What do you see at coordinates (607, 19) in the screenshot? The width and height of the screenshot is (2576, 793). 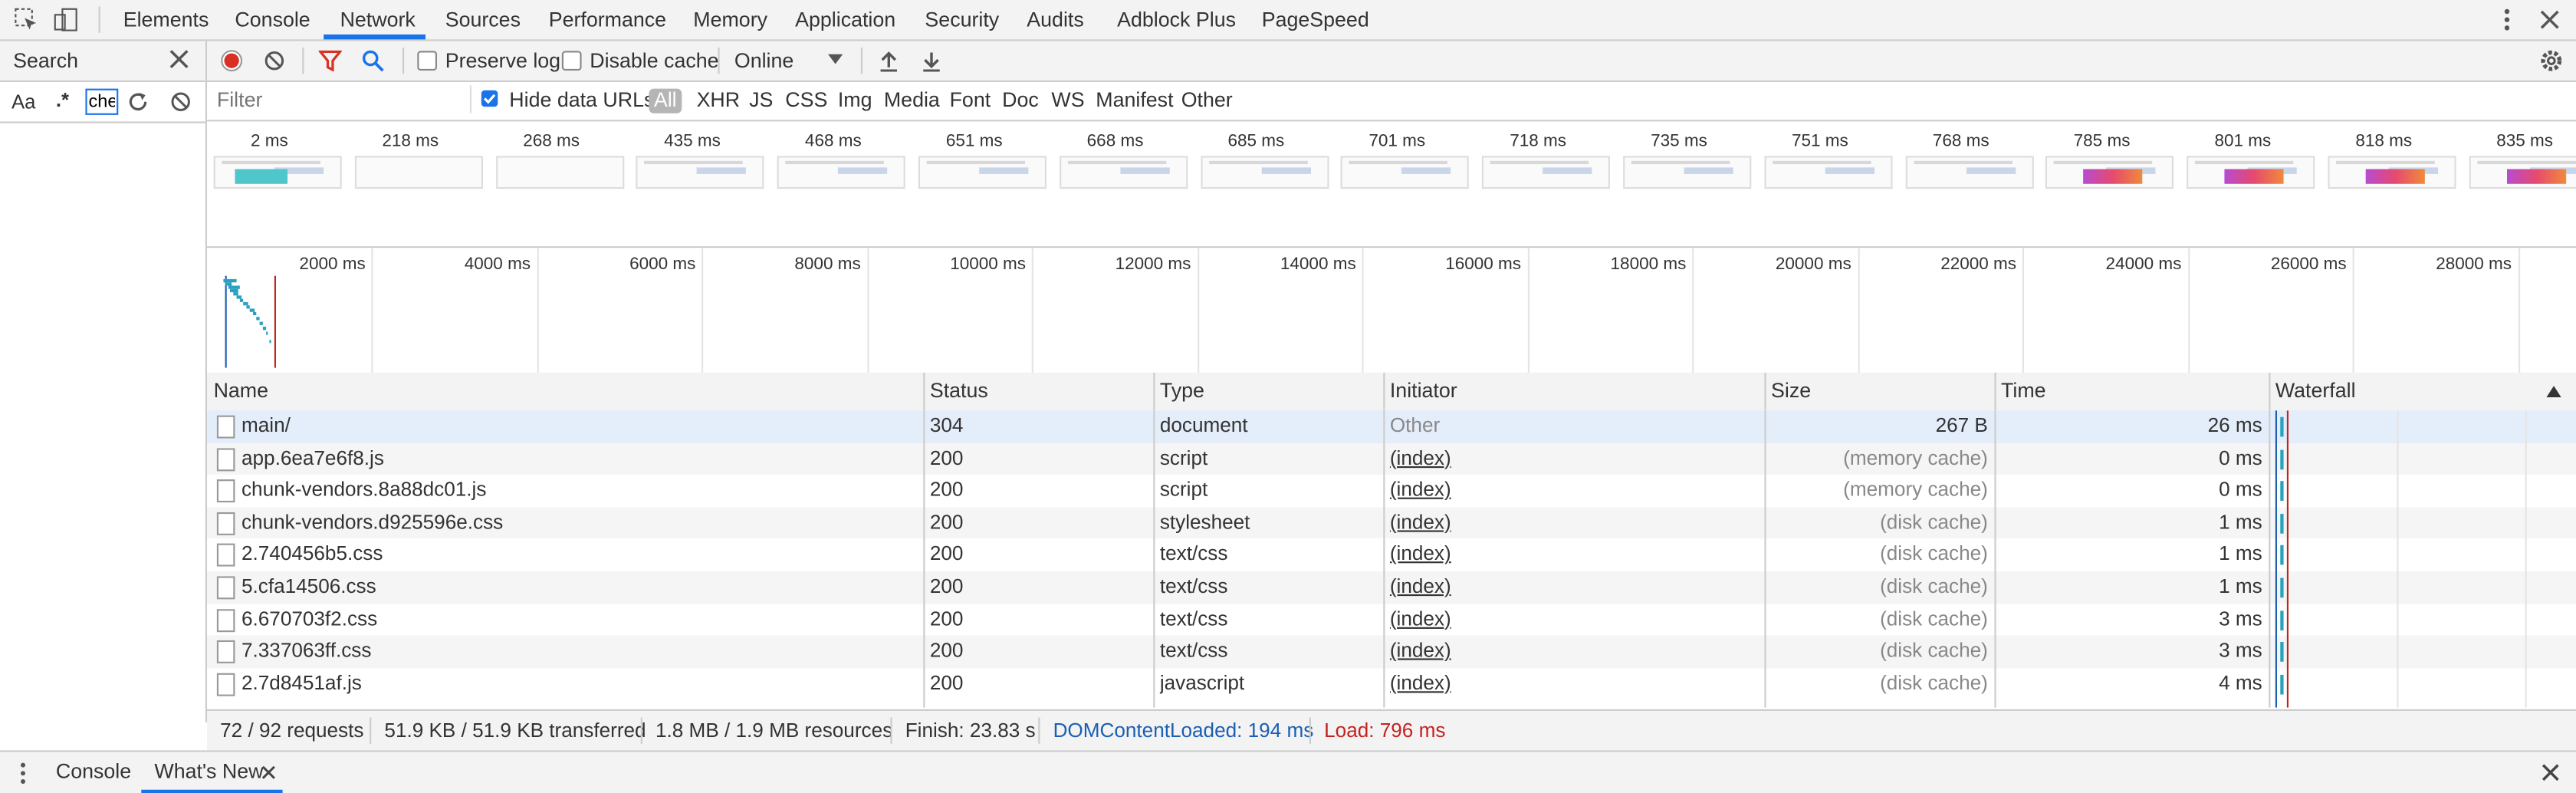 I see `tab-performance: Performance` at bounding box center [607, 19].